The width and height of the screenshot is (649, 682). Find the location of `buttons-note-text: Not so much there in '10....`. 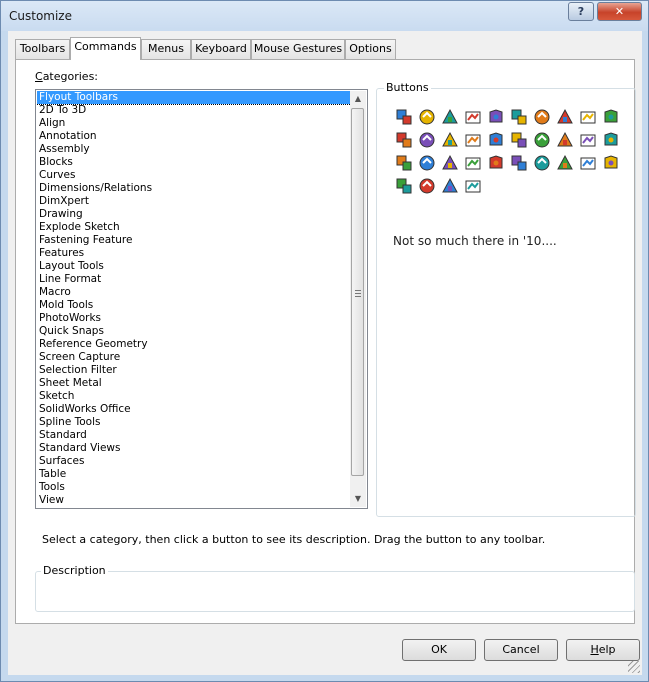

buttons-note-text: Not so much there in '10.... is located at coordinates (475, 241).